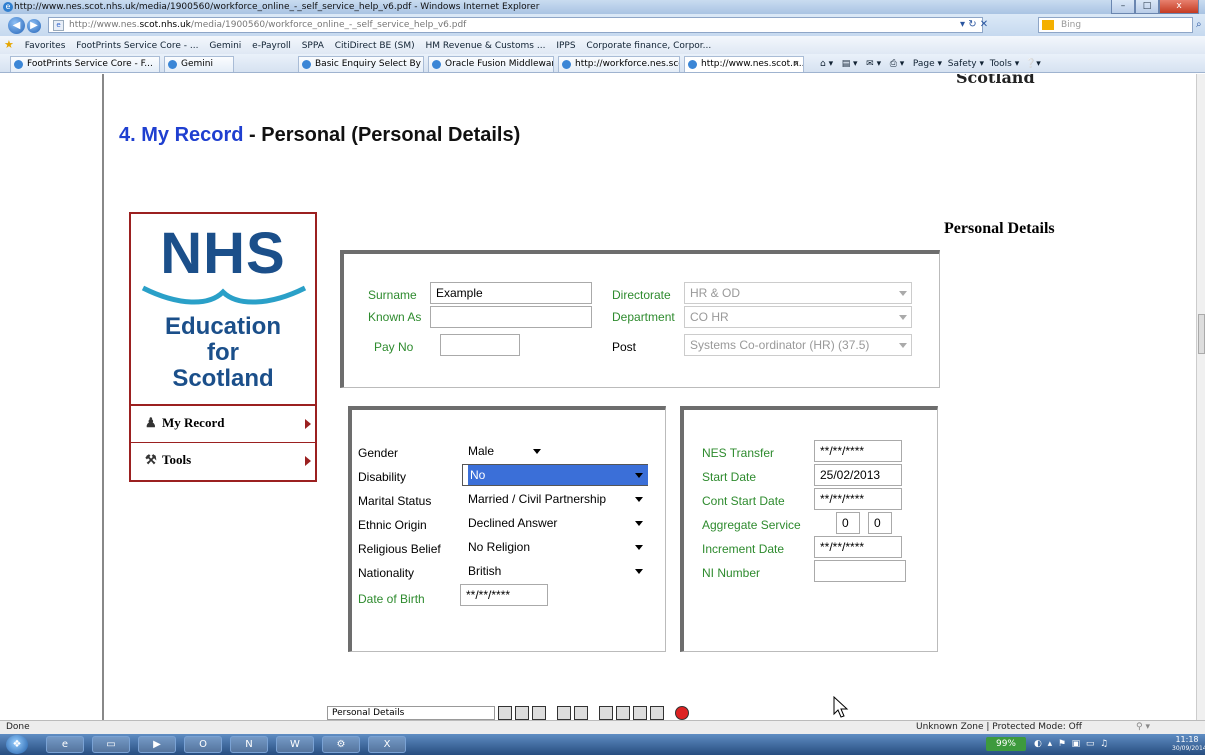 This screenshot has width=1205, height=755. Describe the element at coordinates (1005, 64) in the screenshot. I see `tools-menu: Tools ▾` at that location.